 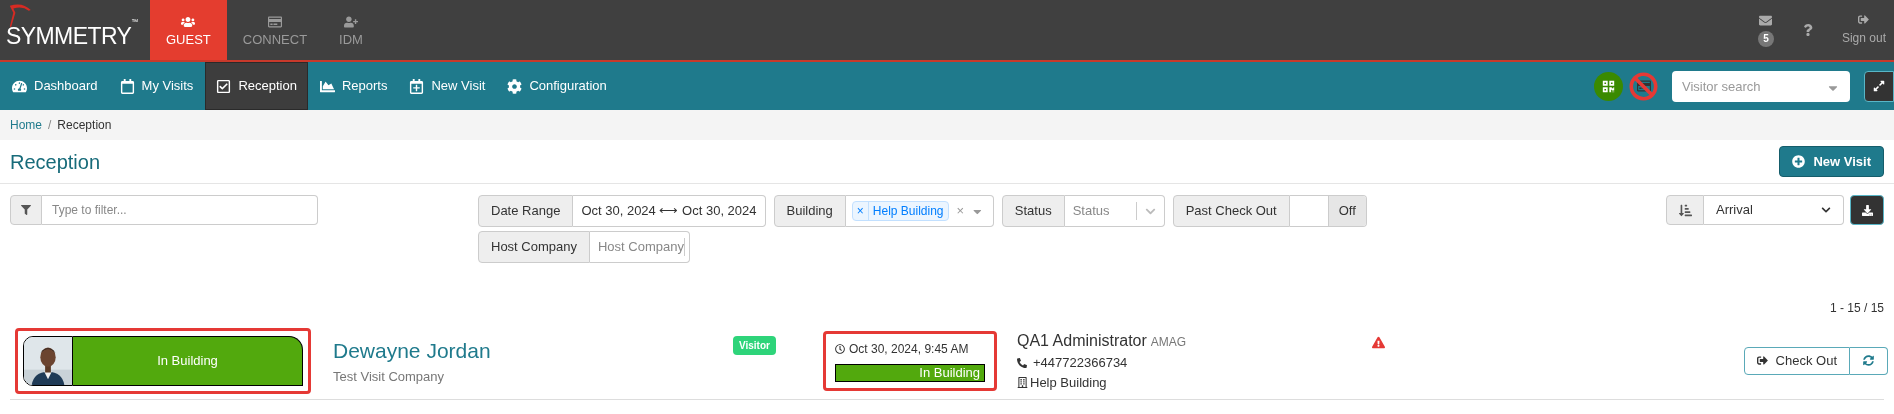 What do you see at coordinates (1346, 211) in the screenshot?
I see `toggle-state: Off` at bounding box center [1346, 211].